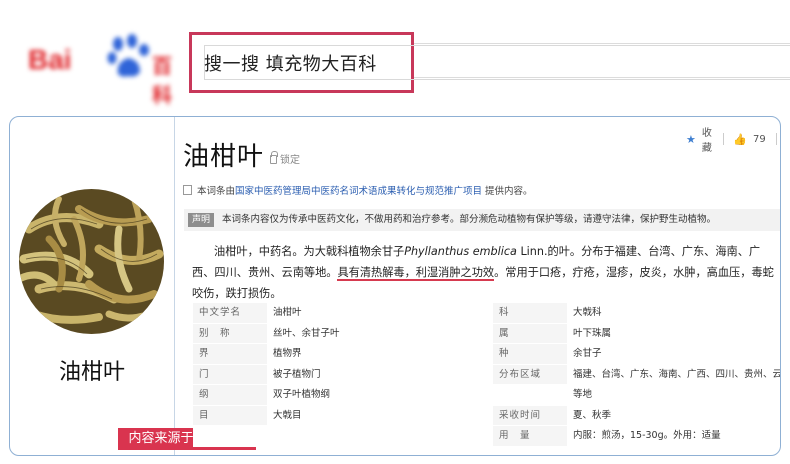  Describe the element at coordinates (486, 436) in the screenshot. I see `info-row: 用 量内服：煎汤，15-30g。外用：适量` at that location.